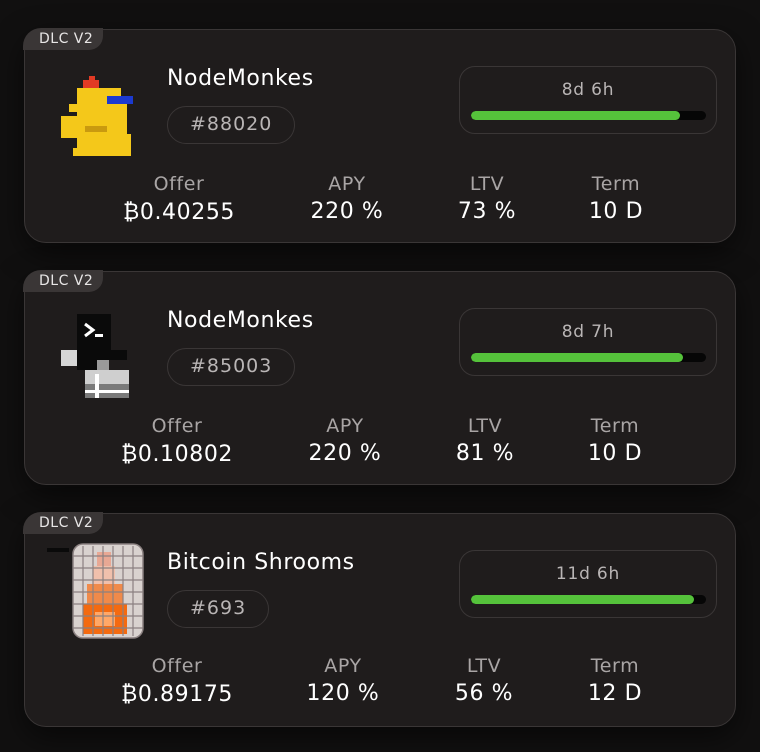  Describe the element at coordinates (177, 454) in the screenshot. I see `offer-value: ₿0.10802` at that location.